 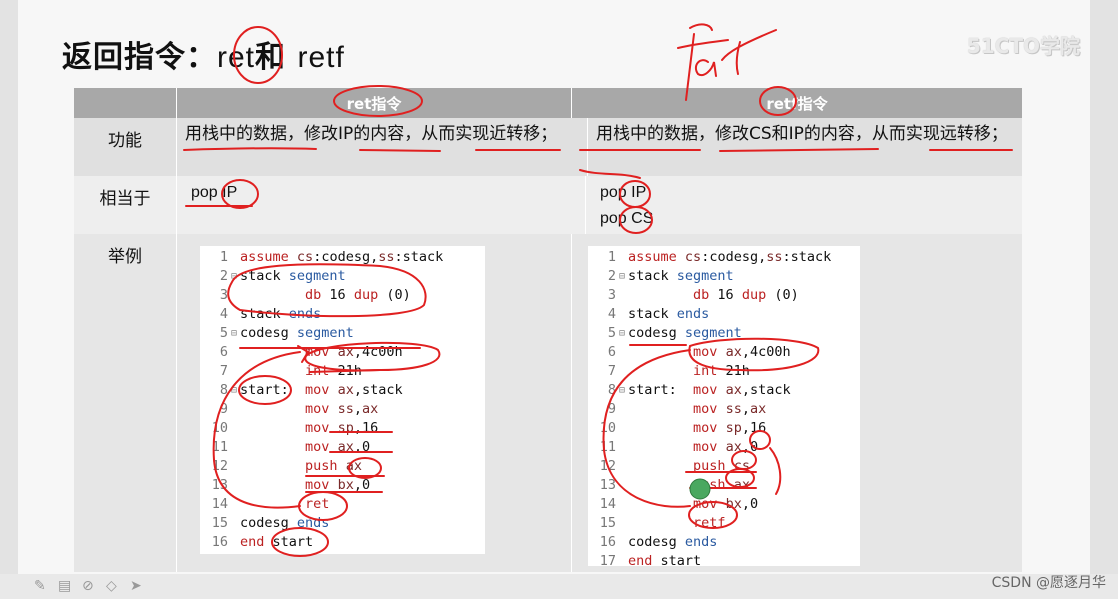 What do you see at coordinates (559, 586) in the screenshot?
I see `bottom-toolbar` at bounding box center [559, 586].